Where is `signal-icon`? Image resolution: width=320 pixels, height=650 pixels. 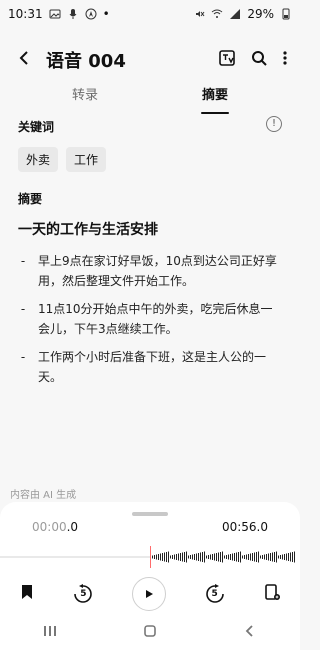 signal-icon is located at coordinates (235, 14).